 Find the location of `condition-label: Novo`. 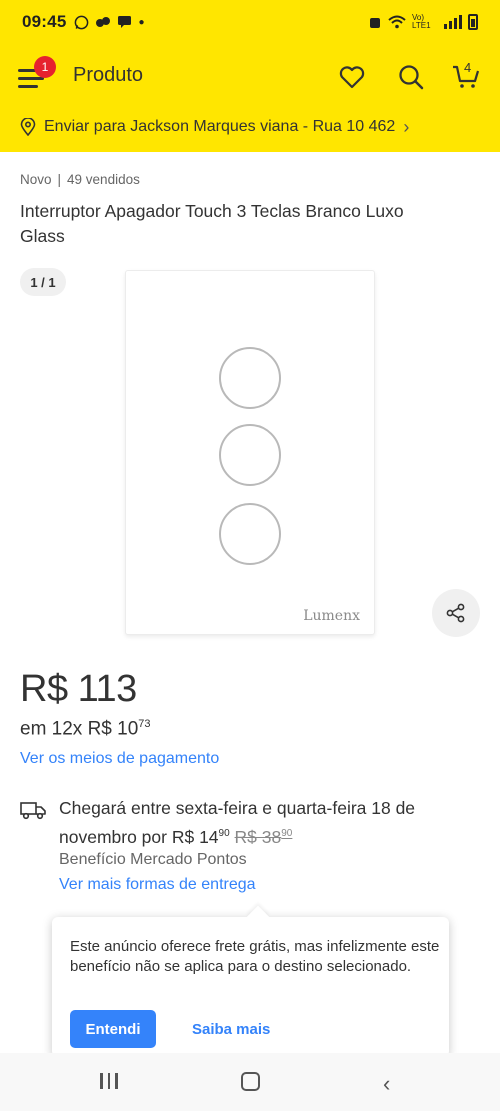

condition-label: Novo is located at coordinates (36, 179).